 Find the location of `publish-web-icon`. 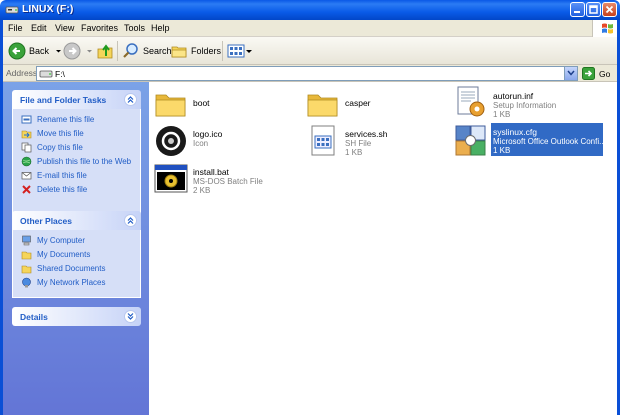

publish-web-icon is located at coordinates (26, 161).